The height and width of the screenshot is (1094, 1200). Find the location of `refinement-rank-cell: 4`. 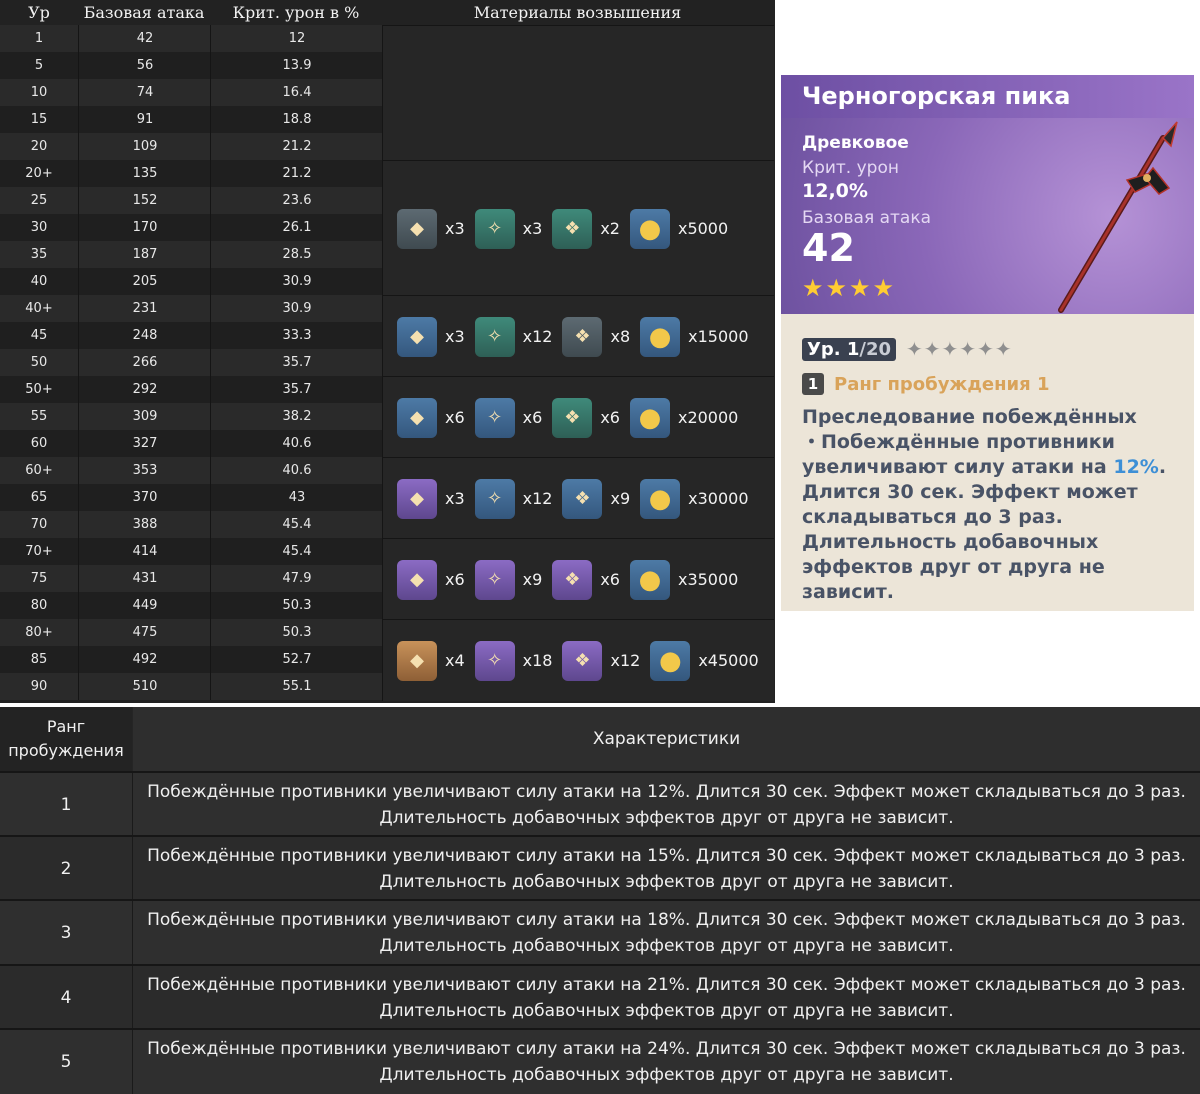

refinement-rank-cell: 4 is located at coordinates (66, 997).